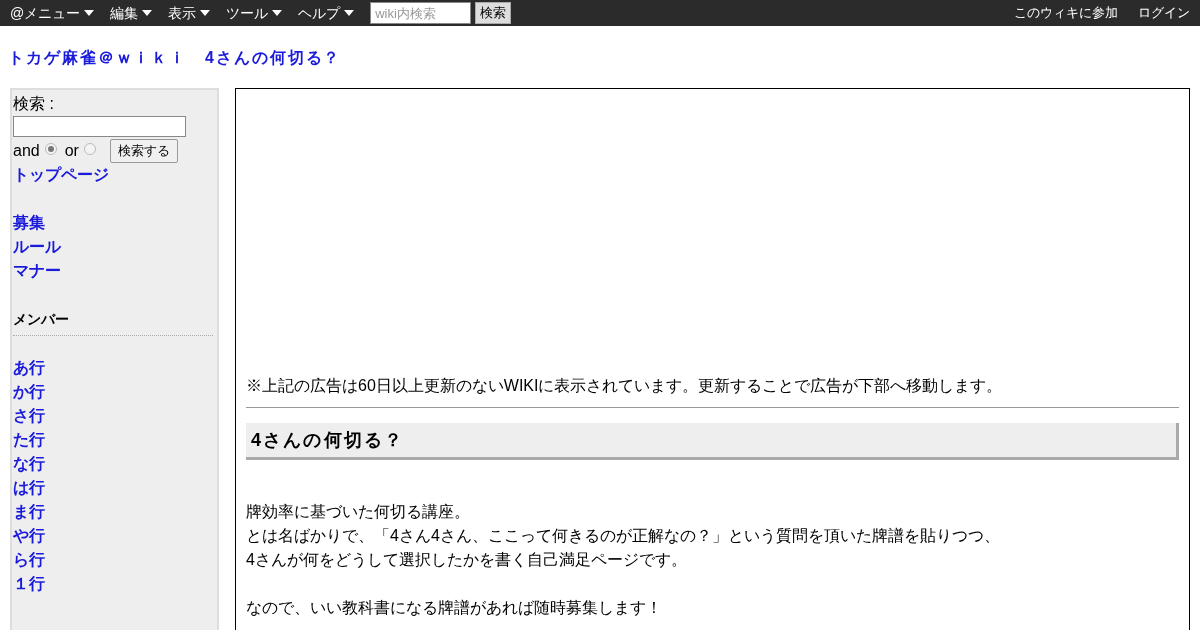 The image size is (1200, 630). I want to click on page-title: トカゲ麻雀＠ｗｉｋｉ 4さんの何切る？, so click(604, 58).